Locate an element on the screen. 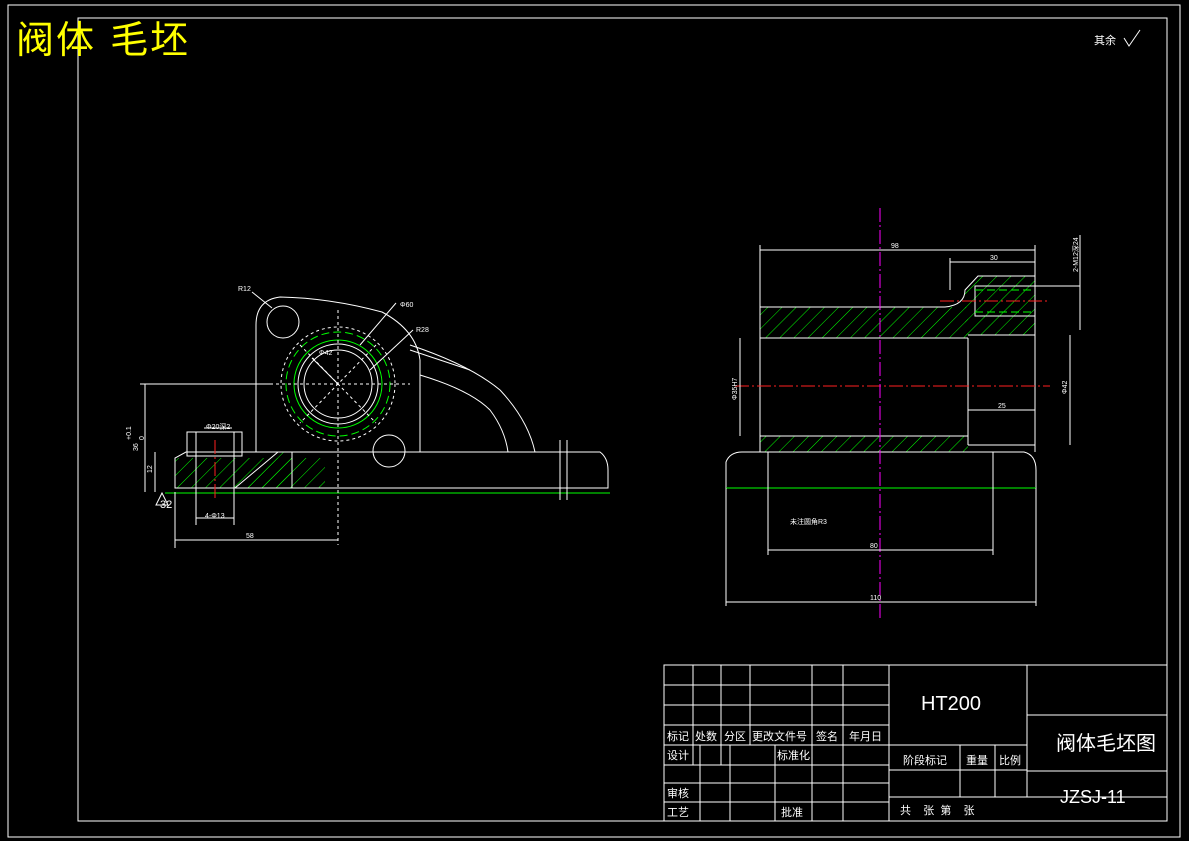 This screenshot has width=1189, height=841. dim-tol-upper: +0.1 is located at coordinates (129, 433).